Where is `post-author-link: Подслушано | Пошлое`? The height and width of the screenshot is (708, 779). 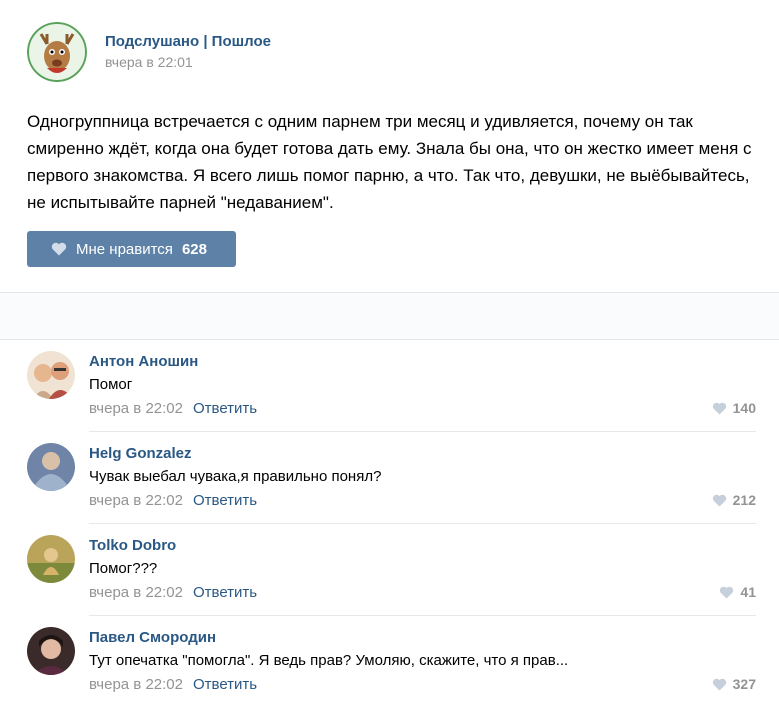
post-author-link: Подслушано | Пошлое is located at coordinates (188, 41).